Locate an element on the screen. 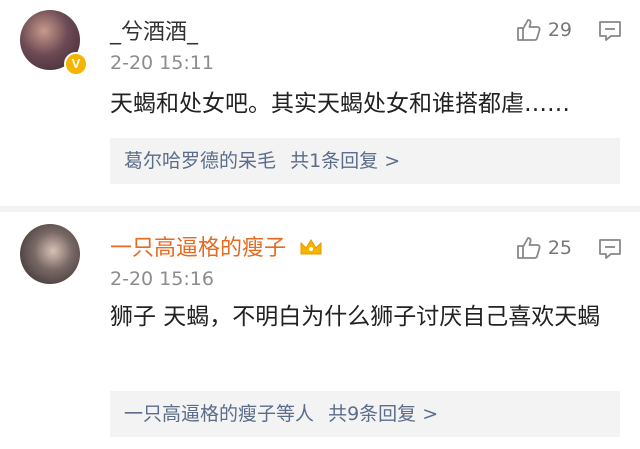 The image size is (640, 449). reply-count-link: 共9条回复 > is located at coordinates (383, 414).